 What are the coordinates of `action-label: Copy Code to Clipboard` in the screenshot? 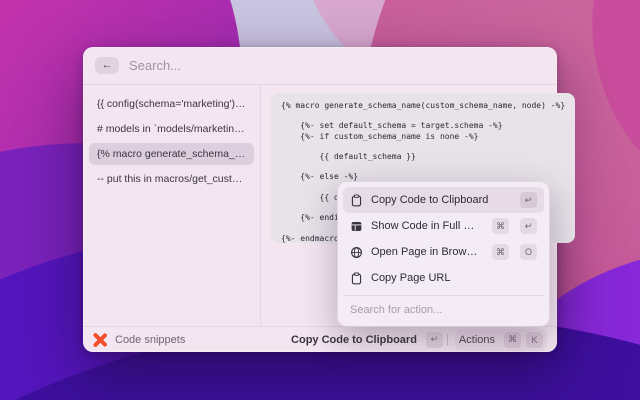 It's located at (430, 200).